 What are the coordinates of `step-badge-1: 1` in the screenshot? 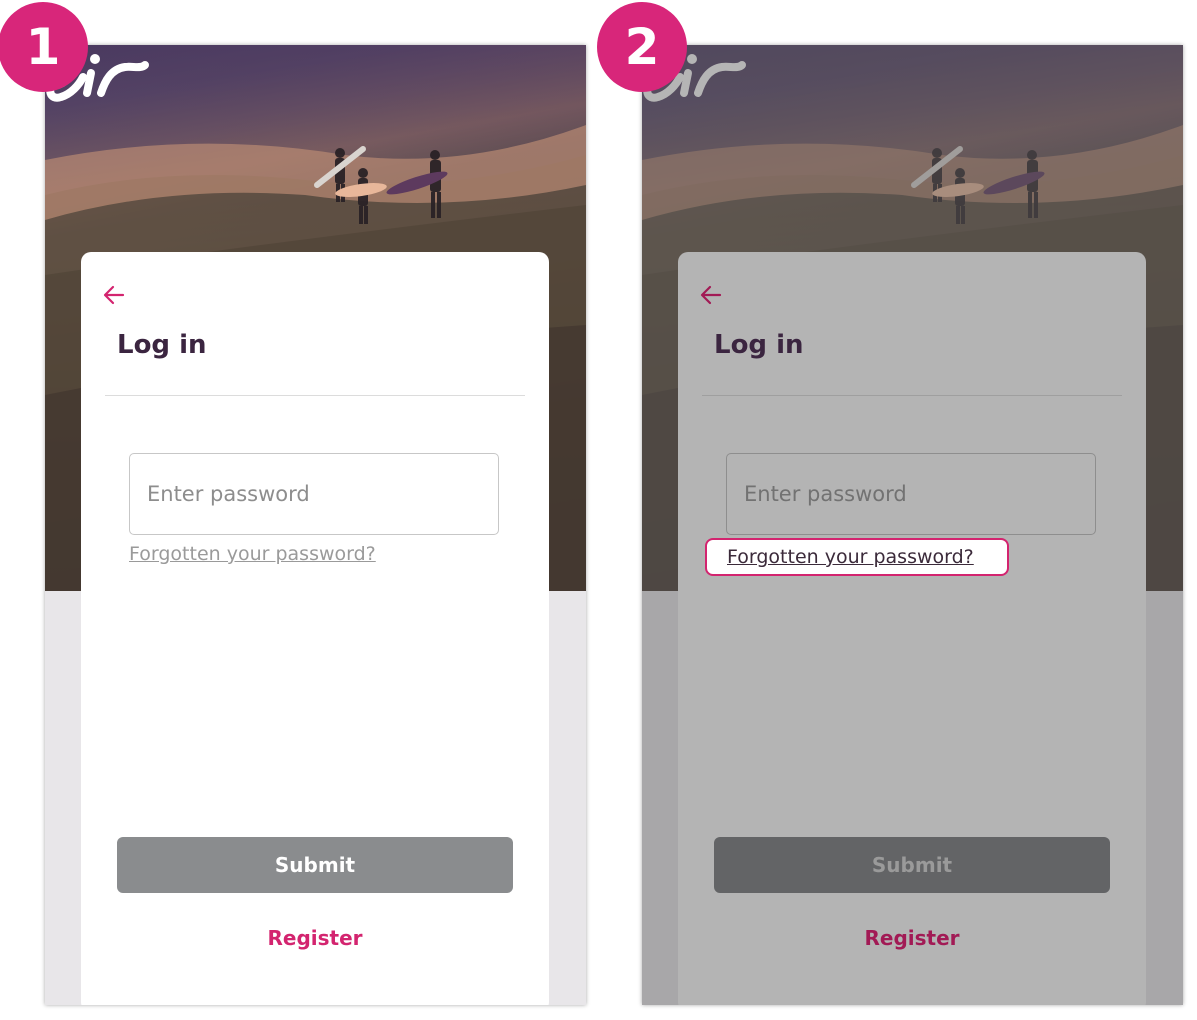 It's located at (44, 47).